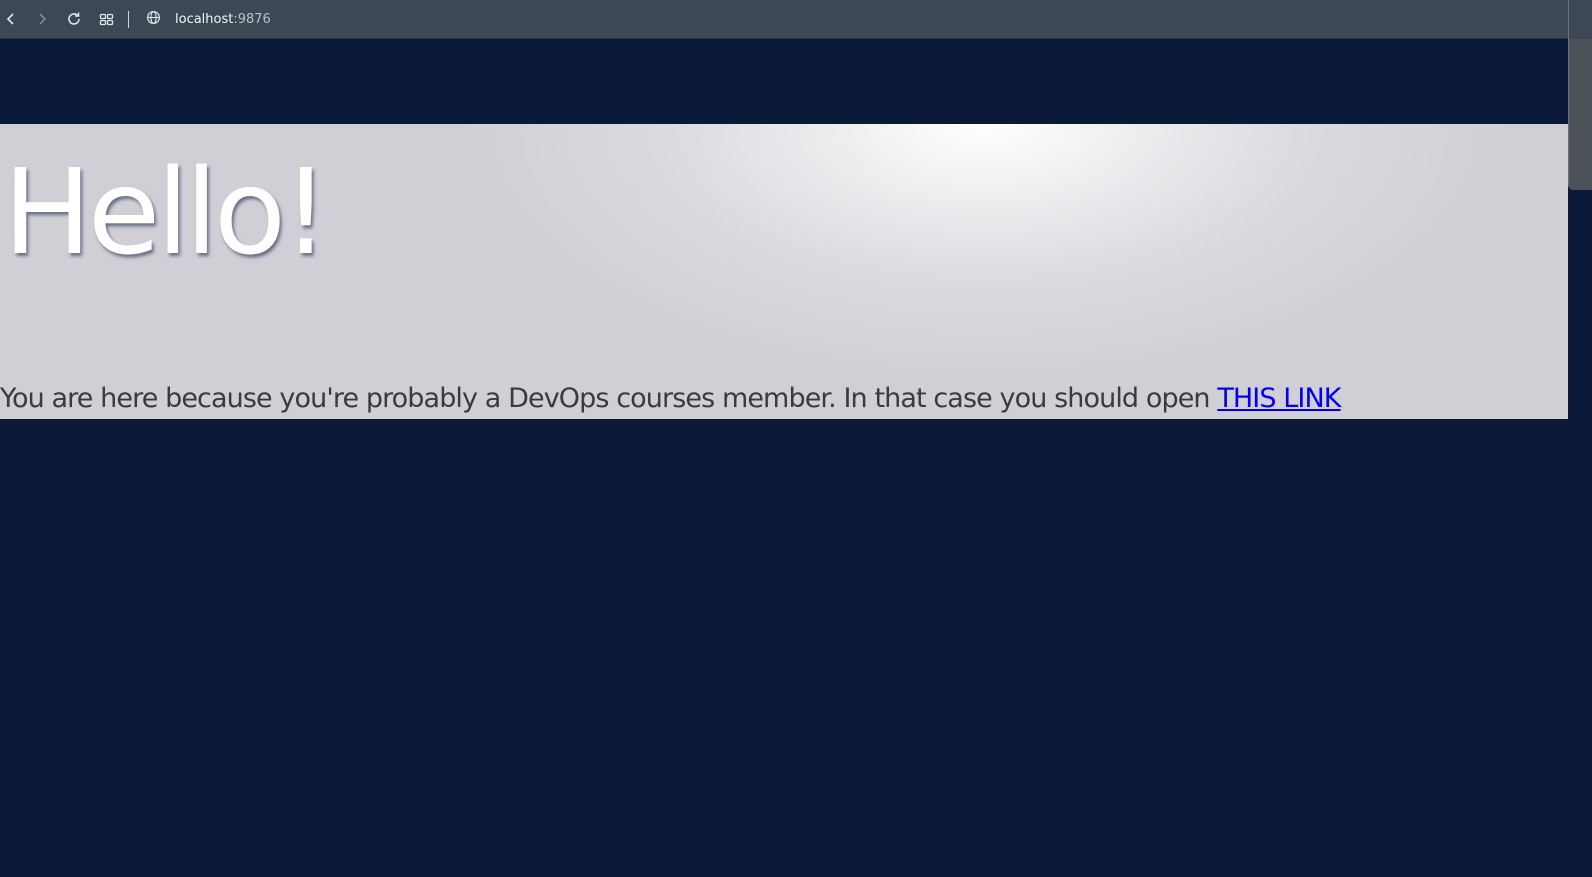 The width and height of the screenshot is (1592, 877). I want to click on course-link: THIS LINK, so click(1279, 398).